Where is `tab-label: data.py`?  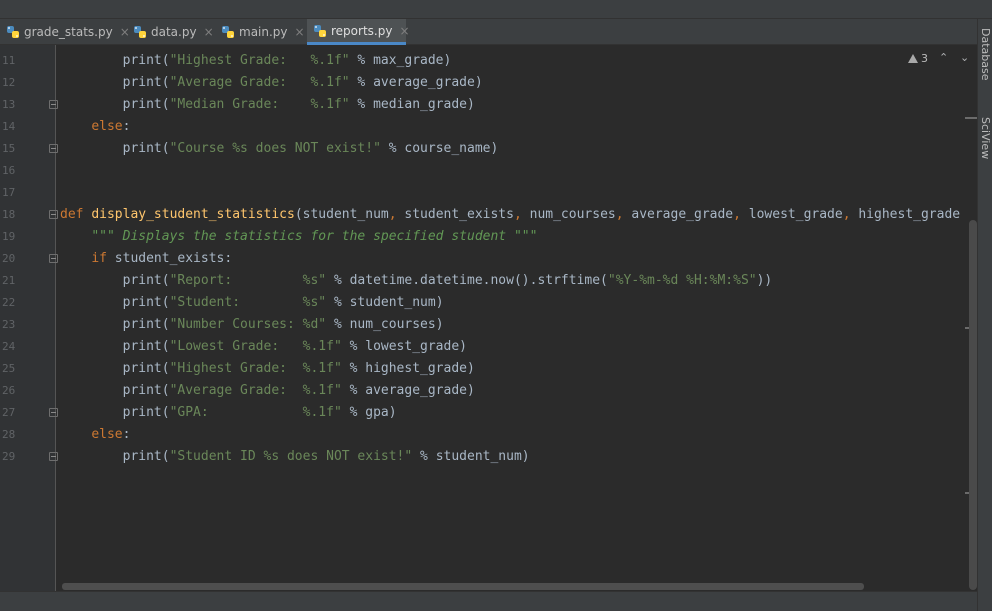
tab-label: data.py is located at coordinates (174, 32).